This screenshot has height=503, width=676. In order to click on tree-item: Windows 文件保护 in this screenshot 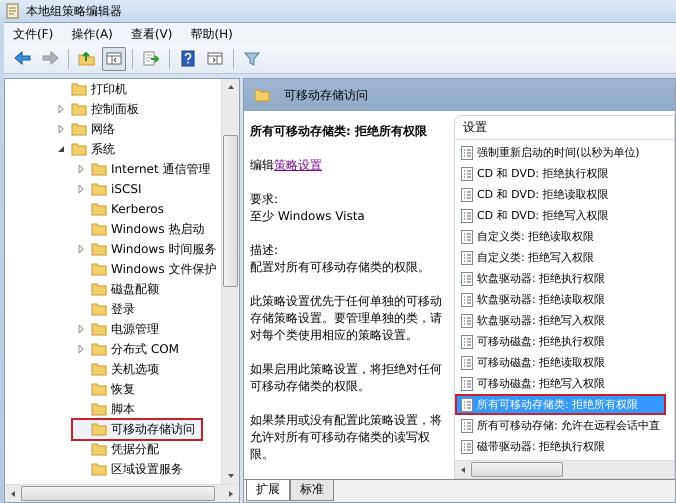, I will do `click(146, 269)`.